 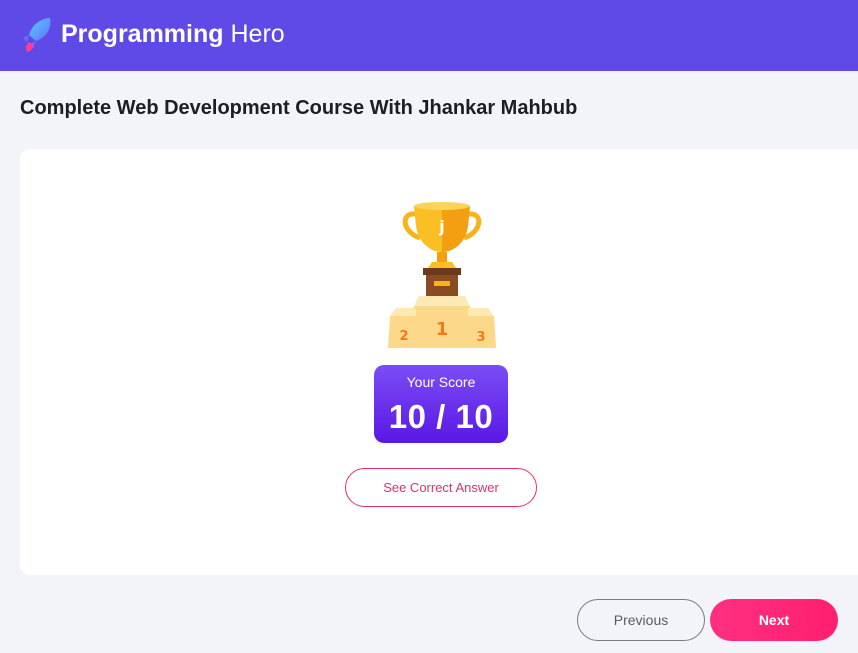 I want to click on trophy-podium-icon: j 1 2 3, so click(x=442, y=275).